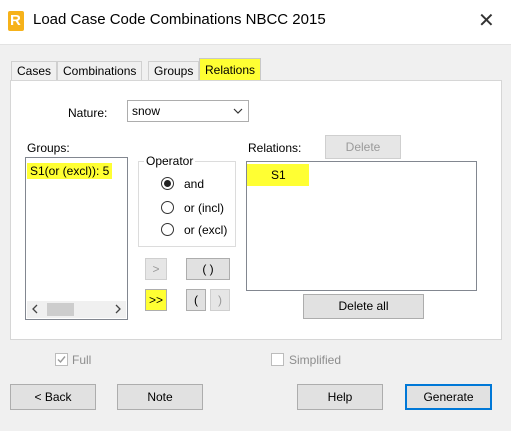 The height and width of the screenshot is (431, 511). I want to click on generate-button: Generate, so click(448, 397).